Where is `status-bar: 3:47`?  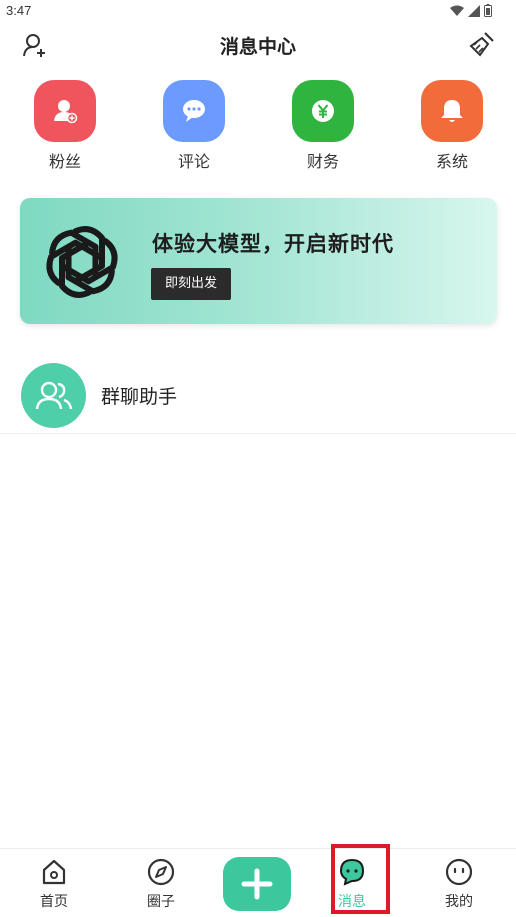
status-bar: 3:47 is located at coordinates (258, 11).